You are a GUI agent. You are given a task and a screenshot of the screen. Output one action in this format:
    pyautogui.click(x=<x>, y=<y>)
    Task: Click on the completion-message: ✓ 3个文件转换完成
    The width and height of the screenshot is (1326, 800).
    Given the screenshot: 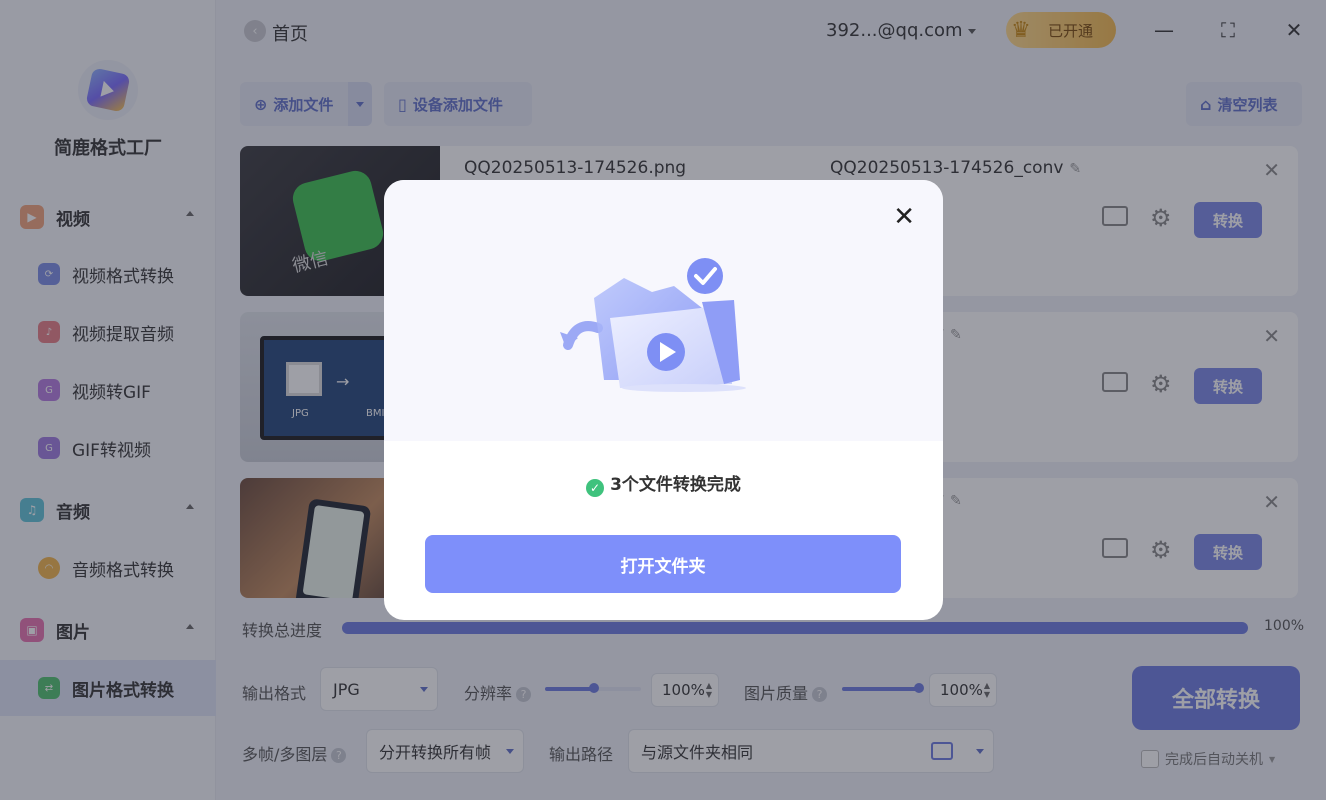 What is the action you would take?
    pyautogui.click(x=663, y=483)
    